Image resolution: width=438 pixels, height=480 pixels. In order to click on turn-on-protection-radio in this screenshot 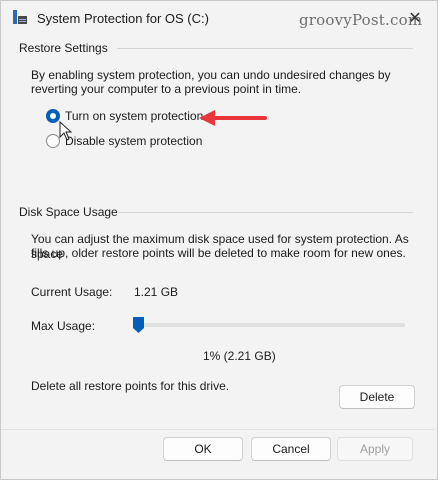, I will do `click(53, 116)`.